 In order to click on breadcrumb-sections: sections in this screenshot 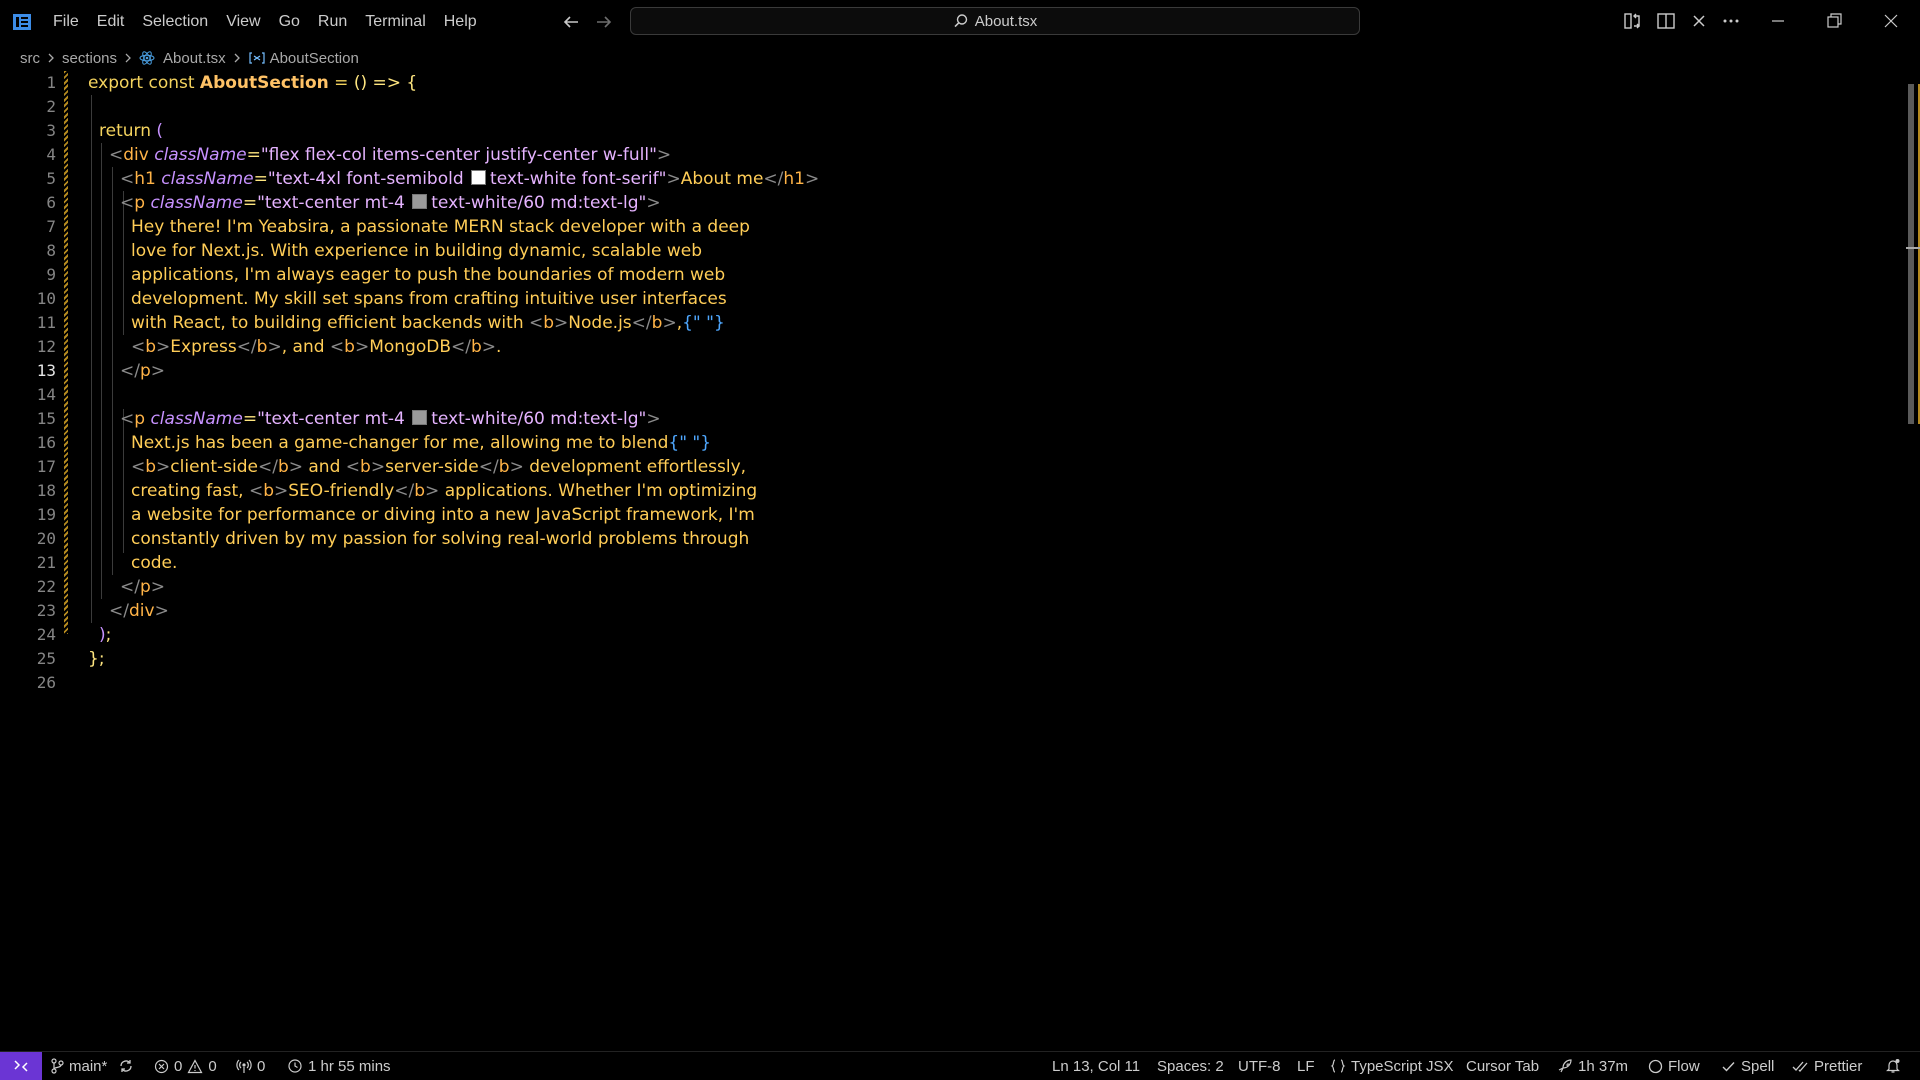, I will do `click(89, 58)`.